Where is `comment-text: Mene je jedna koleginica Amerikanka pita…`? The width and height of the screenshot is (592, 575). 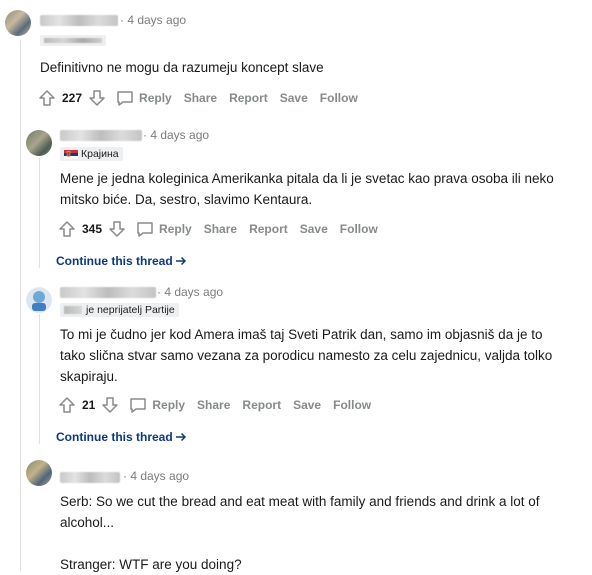
comment-text: Mene je jedna koleginica Amerikanka pita… is located at coordinates (307, 189).